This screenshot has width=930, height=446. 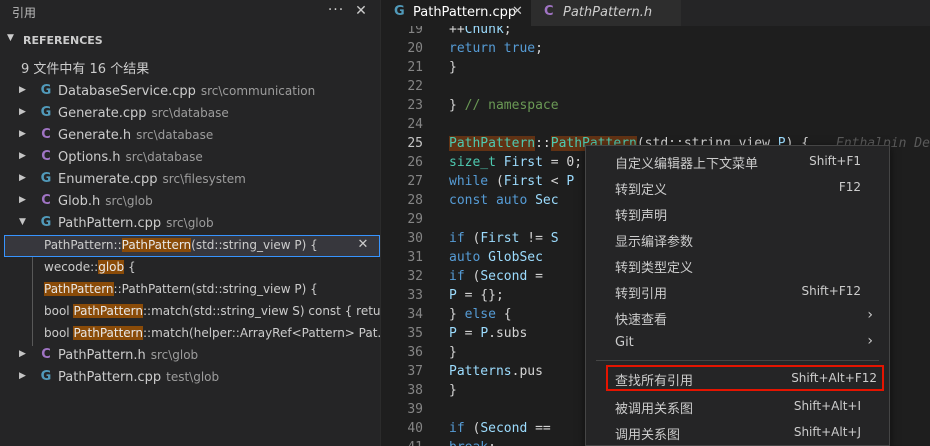 I want to click on ellipsis-icon: ···, so click(x=336, y=11).